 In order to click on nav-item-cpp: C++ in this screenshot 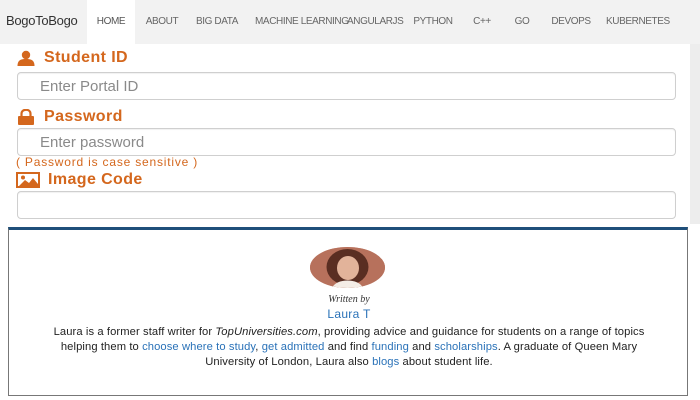, I will do `click(482, 22)`.